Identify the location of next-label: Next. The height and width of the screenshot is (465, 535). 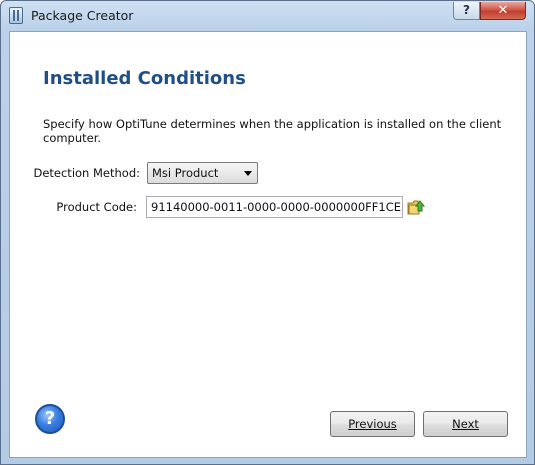
(465, 424).